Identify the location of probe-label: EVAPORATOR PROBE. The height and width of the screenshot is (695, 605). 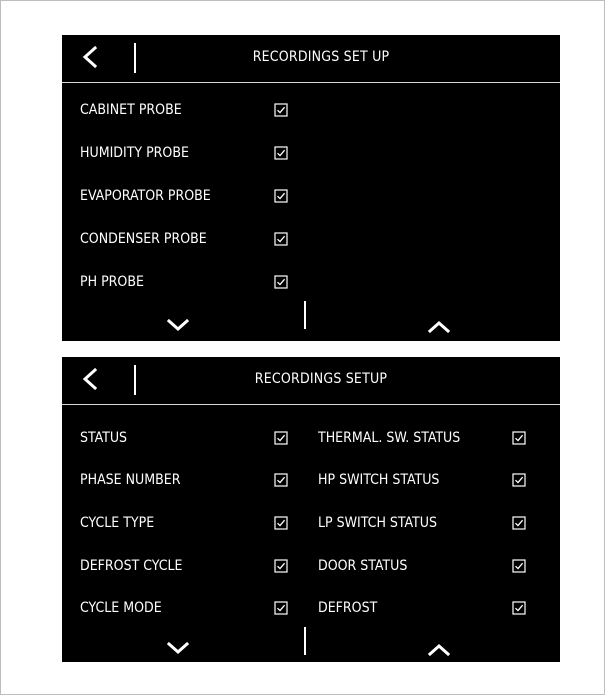
(145, 196).